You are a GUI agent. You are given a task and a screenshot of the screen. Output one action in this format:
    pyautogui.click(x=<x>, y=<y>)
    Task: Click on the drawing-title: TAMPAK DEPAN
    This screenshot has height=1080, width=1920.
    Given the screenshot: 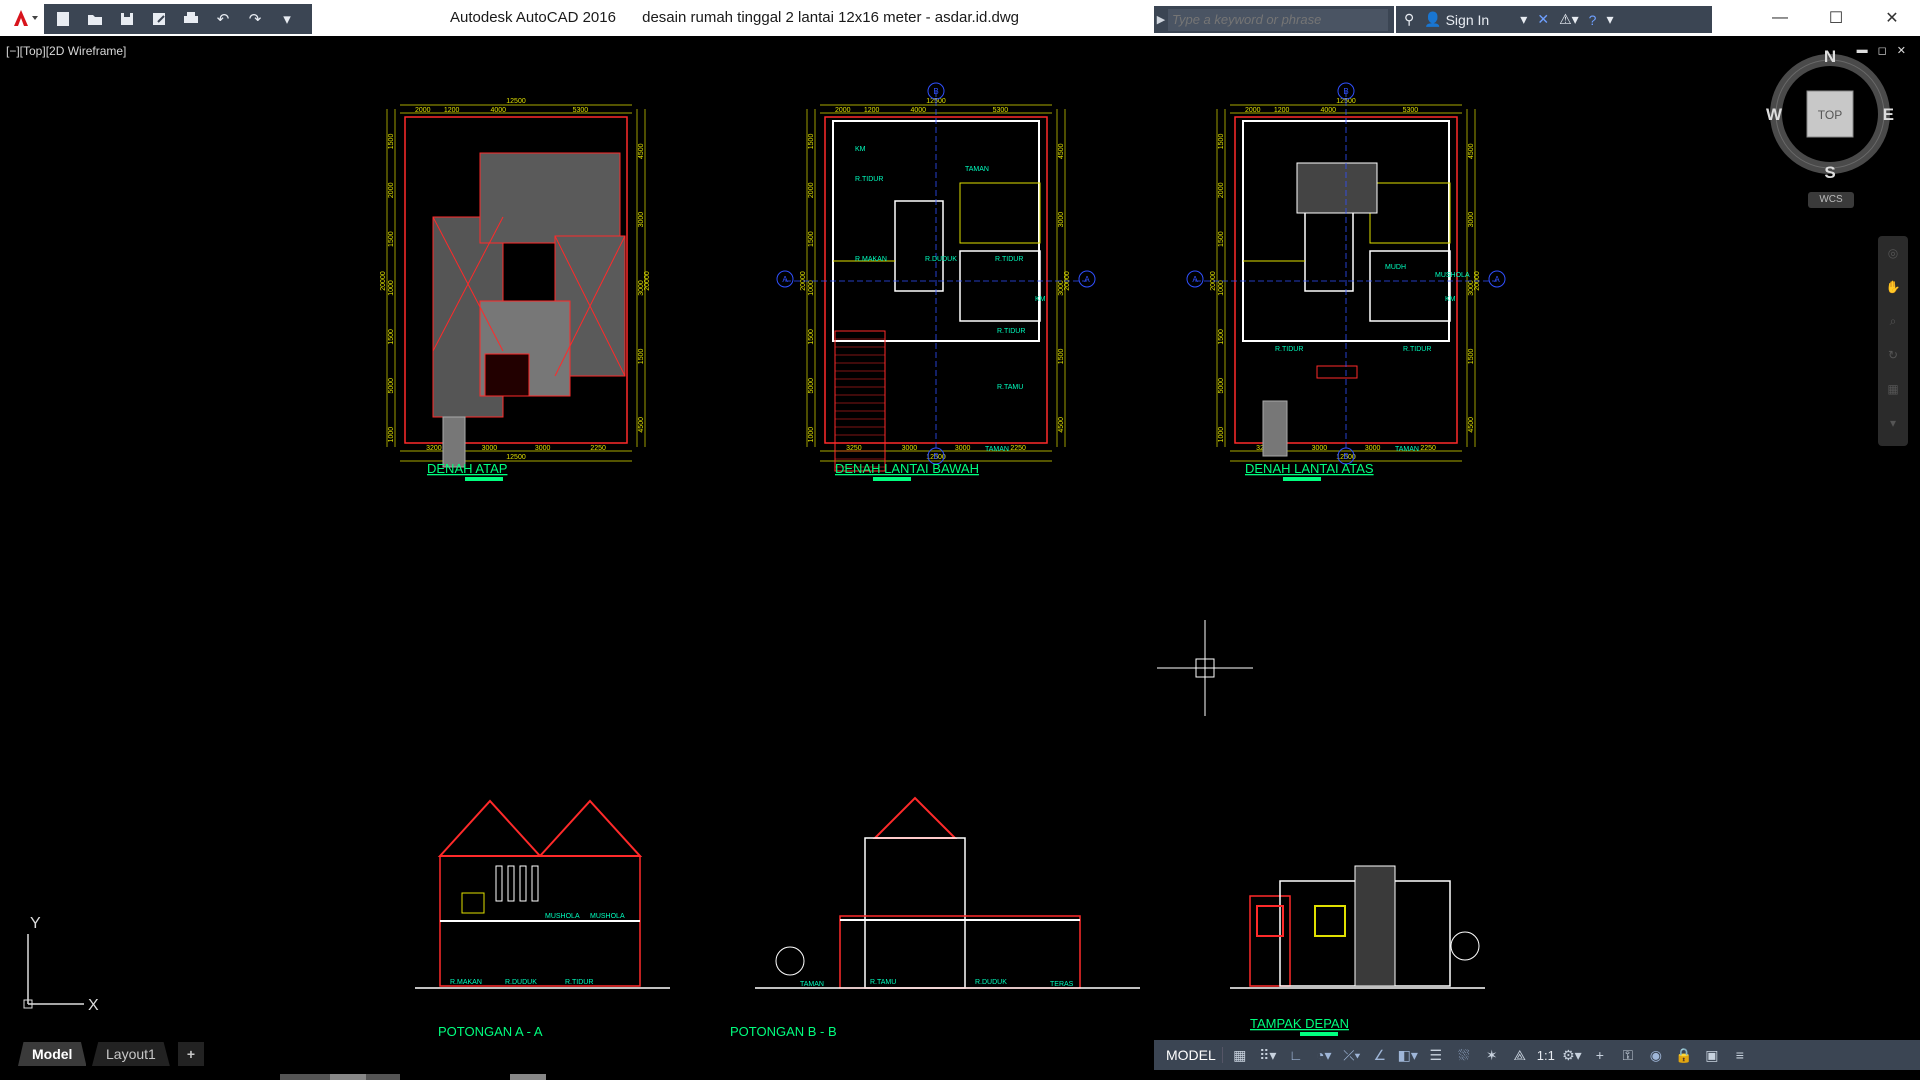 What is the action you would take?
    pyautogui.click(x=1299, y=1023)
    